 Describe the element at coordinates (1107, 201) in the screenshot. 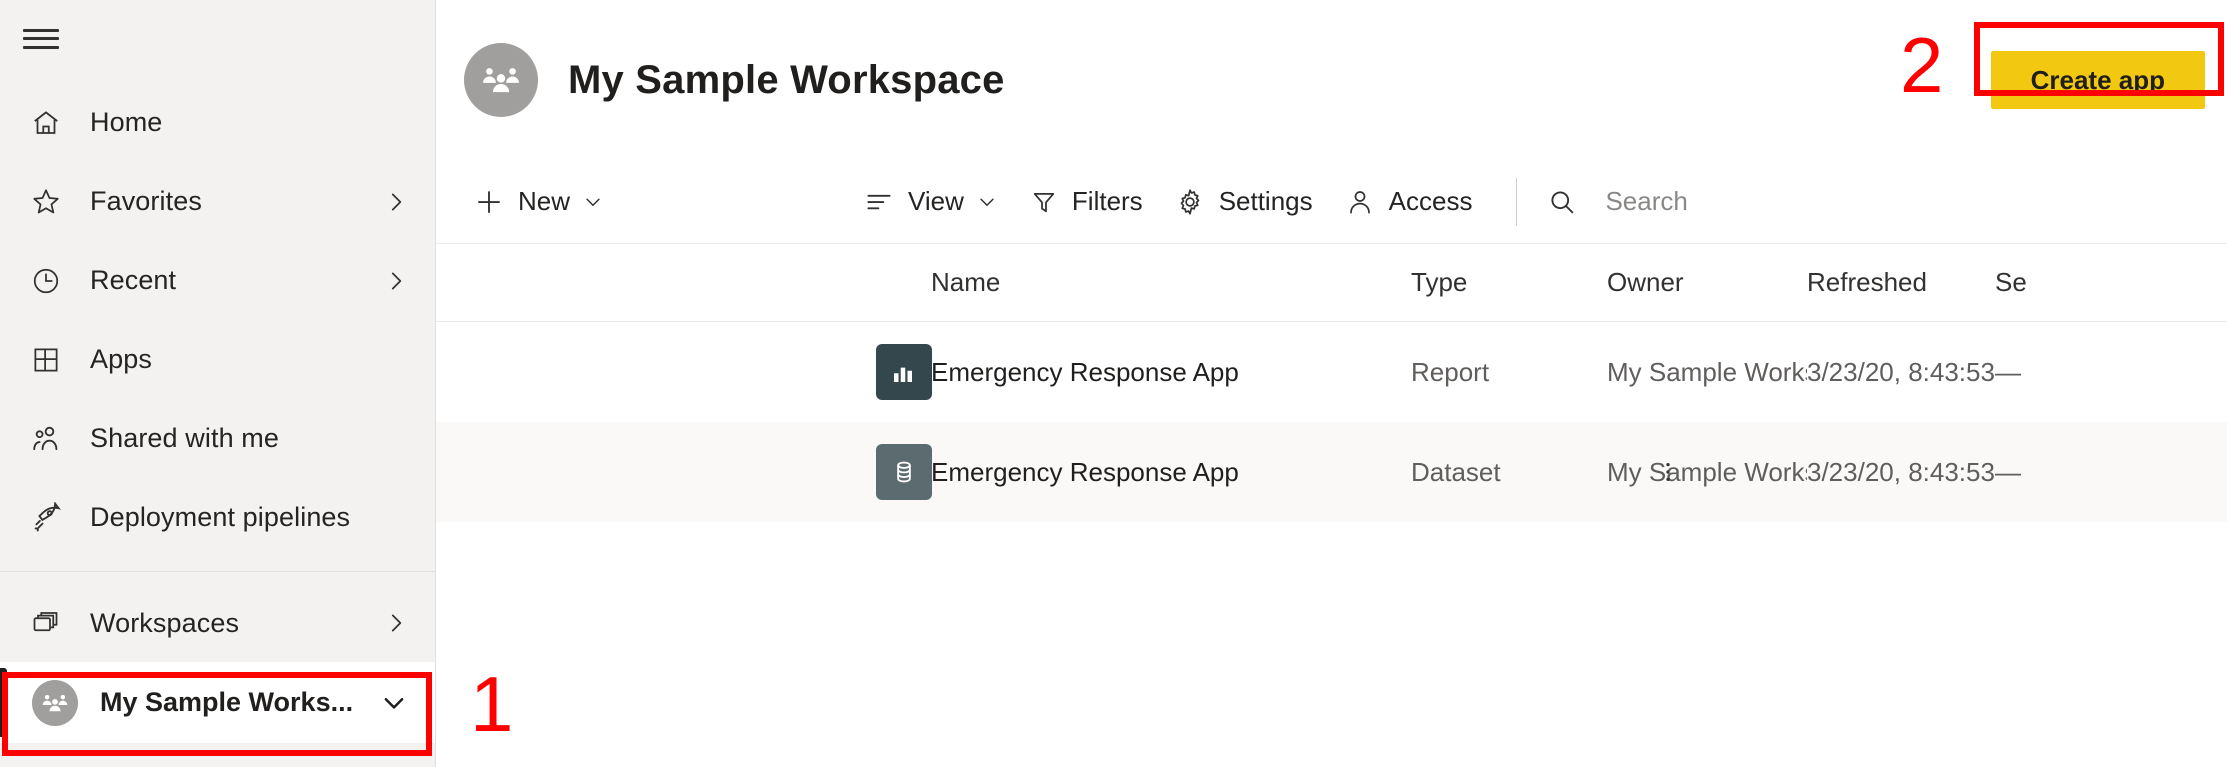

I see `filters-button-label: Filters` at that location.